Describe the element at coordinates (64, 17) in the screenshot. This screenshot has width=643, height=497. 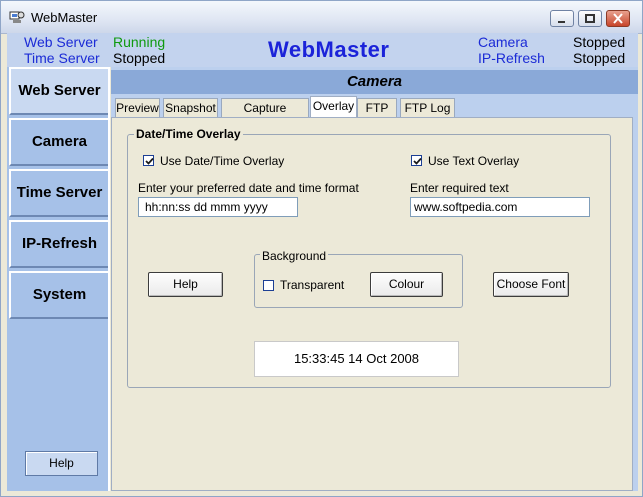
I see `window-title: WebMaster` at that location.